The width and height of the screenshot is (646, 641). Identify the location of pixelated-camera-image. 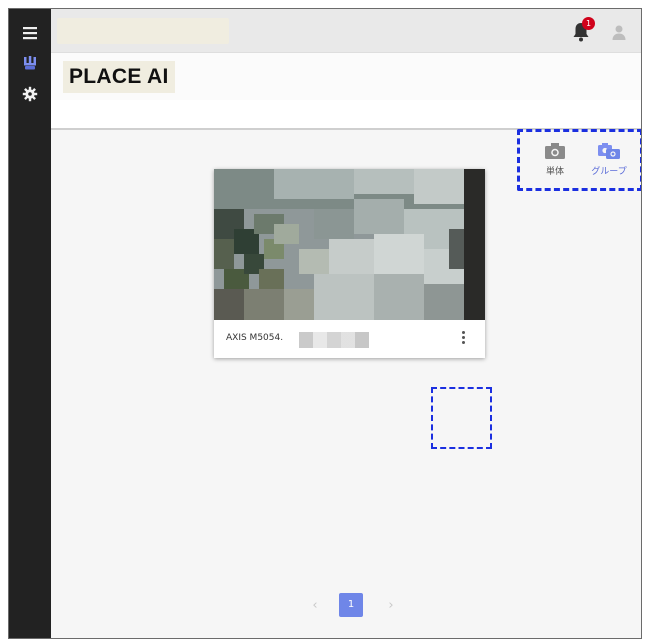
(349, 244).